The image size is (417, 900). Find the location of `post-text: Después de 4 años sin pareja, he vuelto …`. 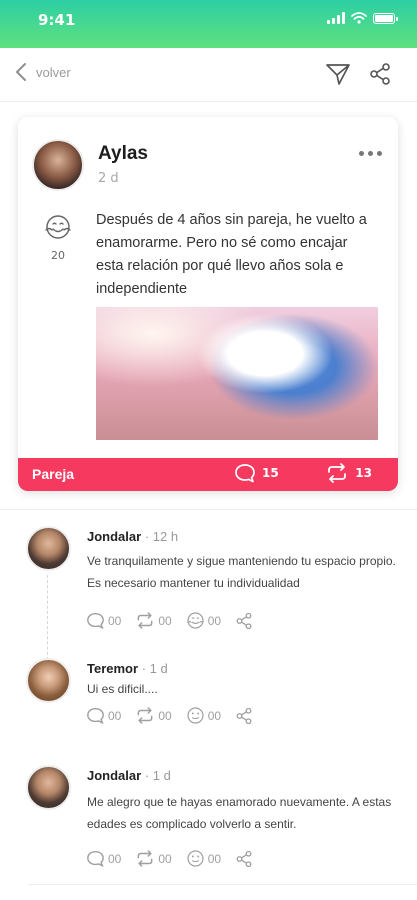

post-text: Después de 4 años sin pareja, he vuelto … is located at coordinates (231, 254).